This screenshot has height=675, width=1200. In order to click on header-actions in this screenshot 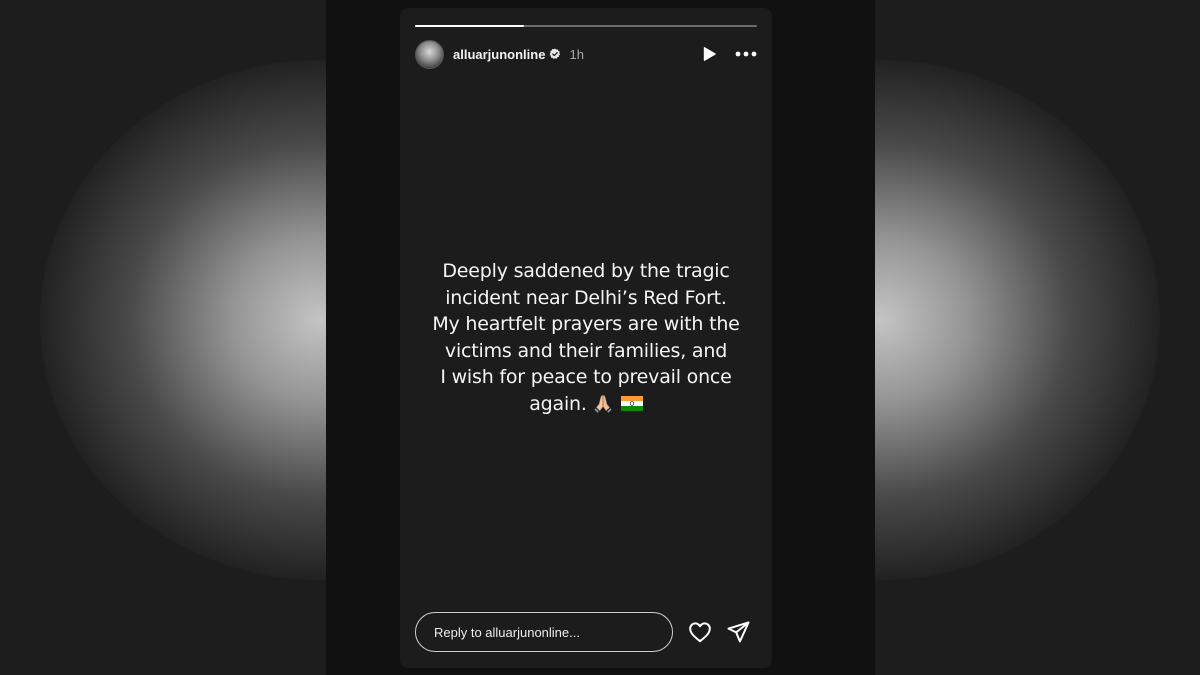, I will do `click(729, 54)`.